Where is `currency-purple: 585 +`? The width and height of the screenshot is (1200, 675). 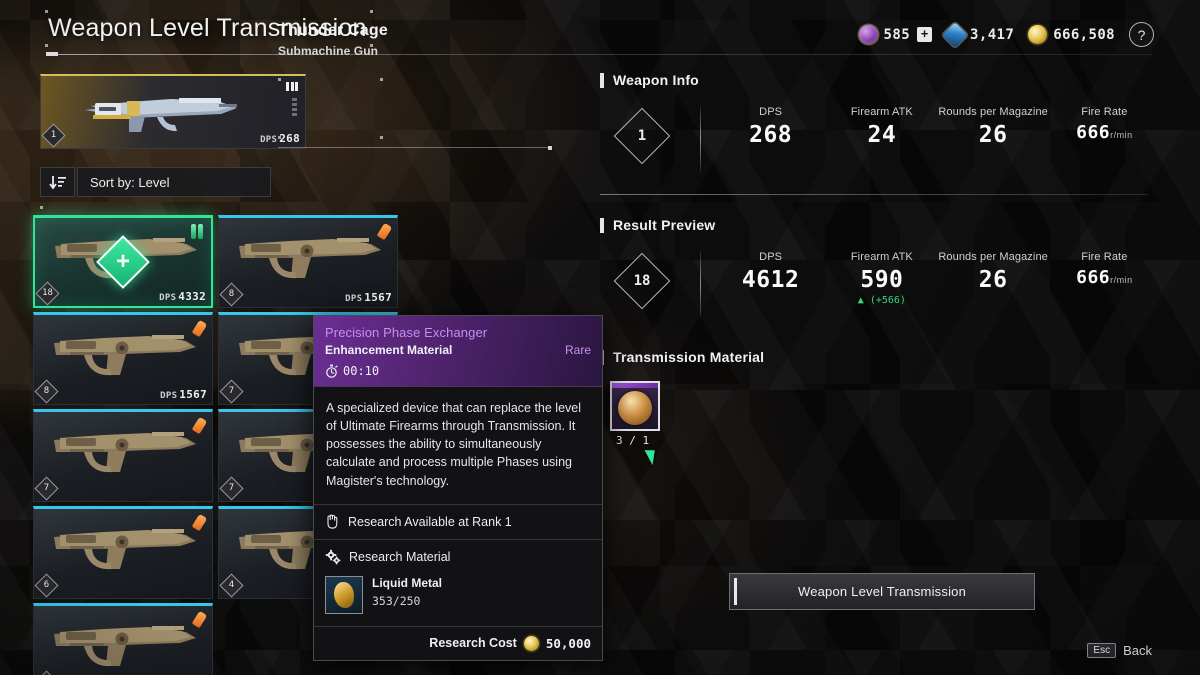 currency-purple: 585 + is located at coordinates (895, 34).